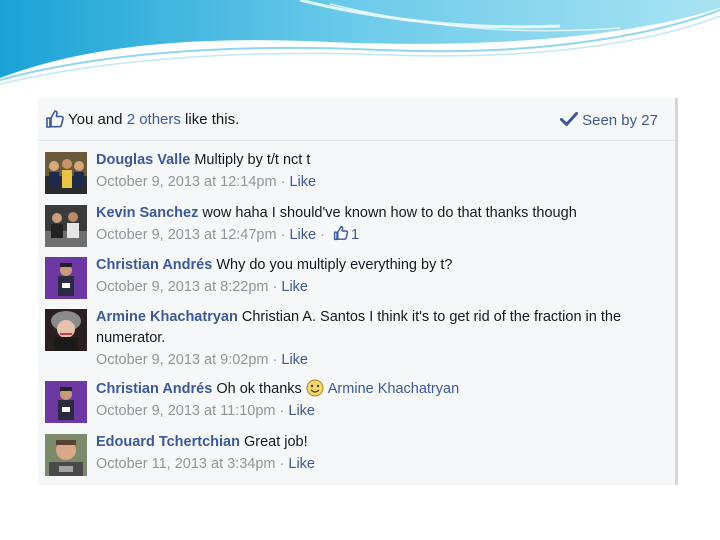 This screenshot has height=540, width=720. Describe the element at coordinates (186, 235) in the screenshot. I see `comment-timestamp: October 9, 2013 at 12:47pm` at that location.